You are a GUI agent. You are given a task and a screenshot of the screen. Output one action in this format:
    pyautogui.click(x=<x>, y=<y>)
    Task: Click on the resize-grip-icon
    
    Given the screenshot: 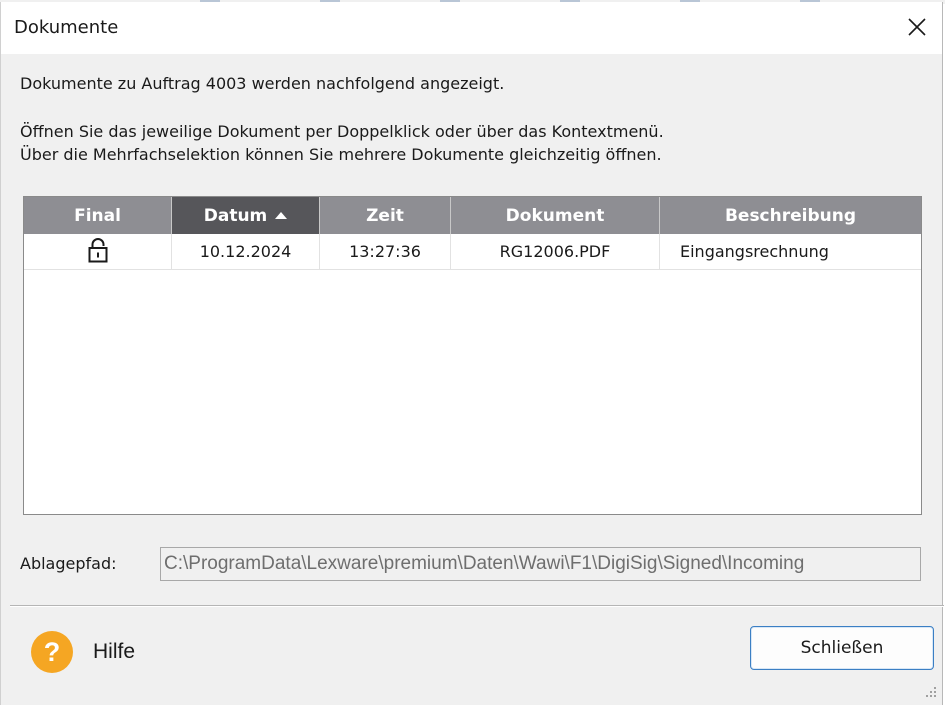 What is the action you would take?
    pyautogui.click(x=930, y=691)
    